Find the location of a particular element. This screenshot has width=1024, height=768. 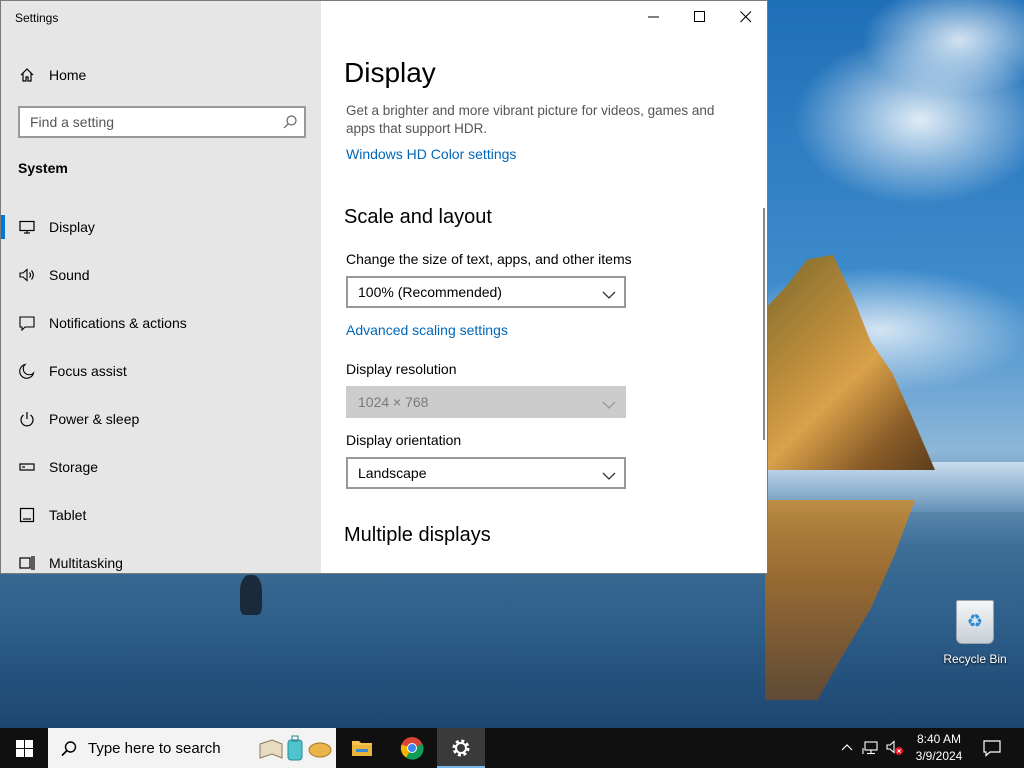

wallpaper-cliff is located at coordinates (850, 362).